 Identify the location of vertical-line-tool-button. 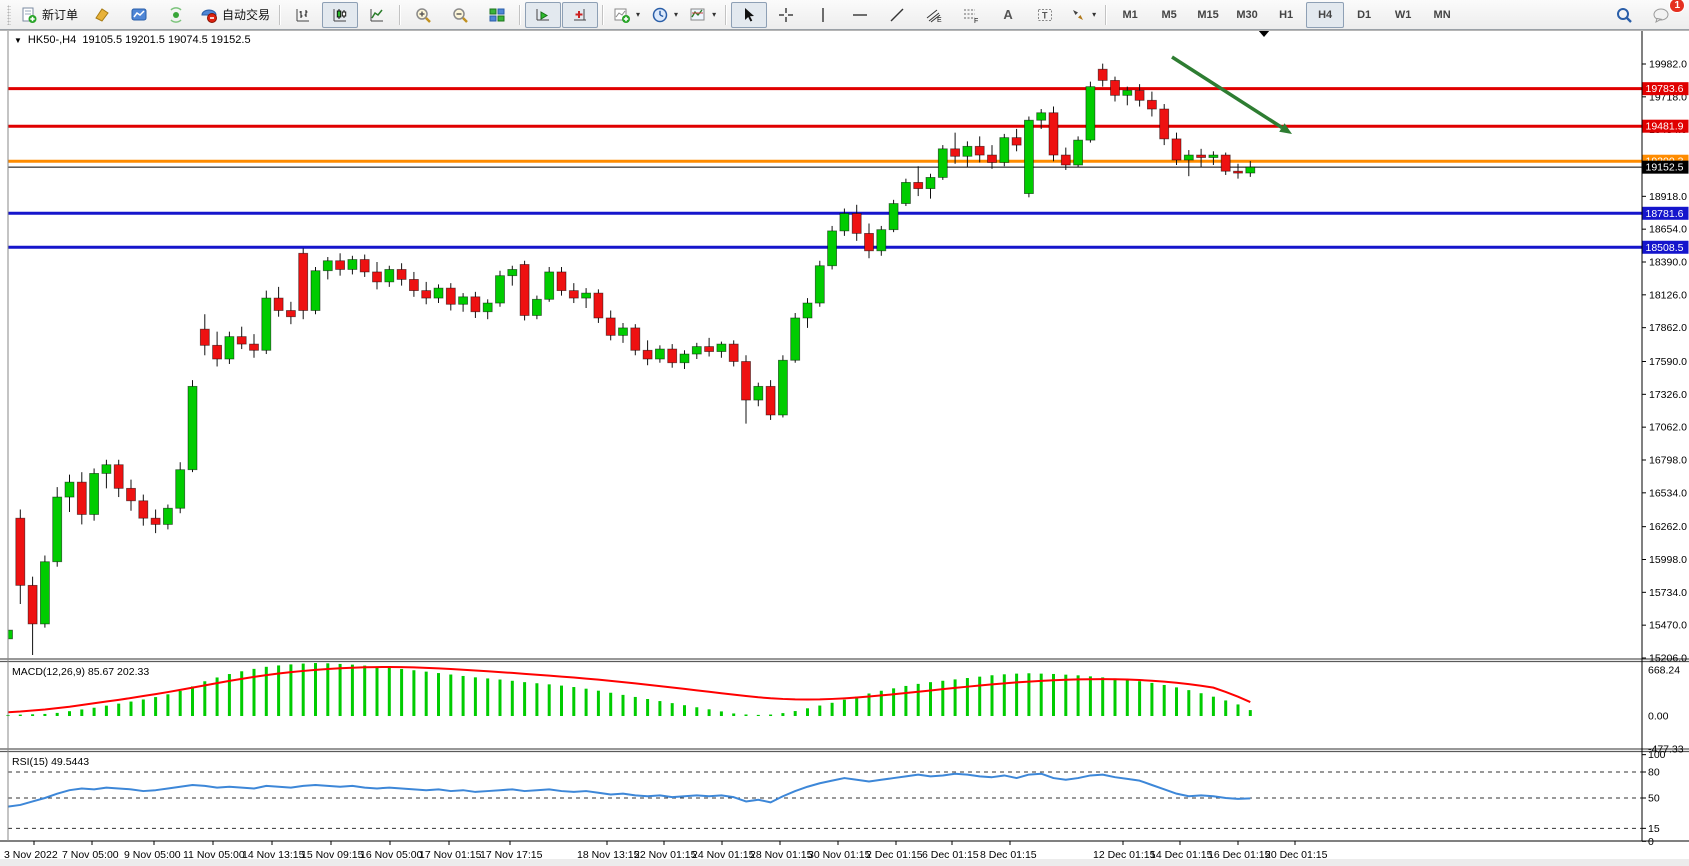
(823, 15).